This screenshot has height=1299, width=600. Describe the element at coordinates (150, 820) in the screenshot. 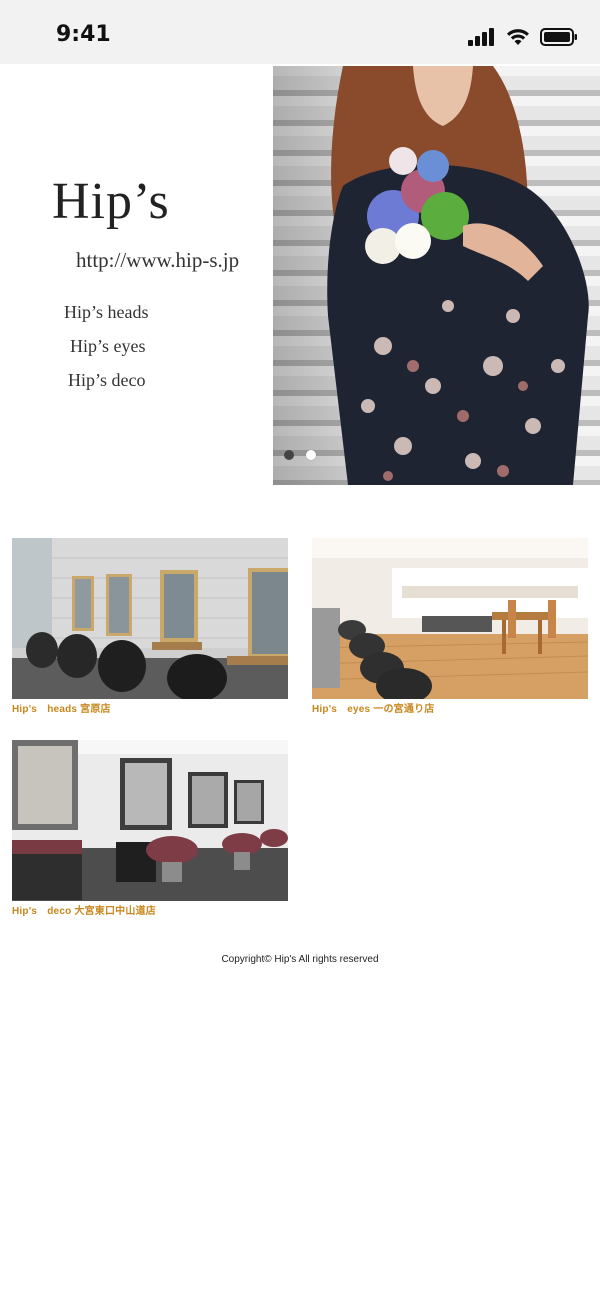

I see `salon-photo-deco` at that location.